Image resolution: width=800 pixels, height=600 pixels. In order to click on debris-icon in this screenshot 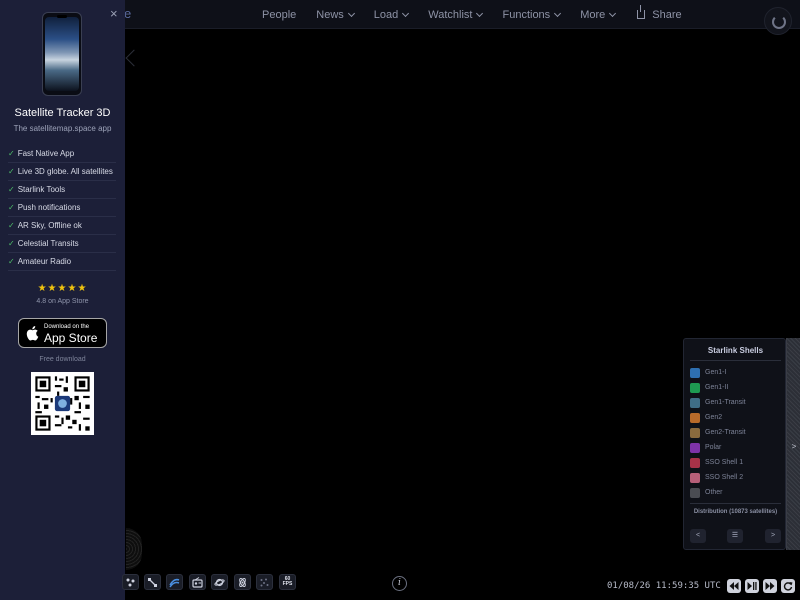, I will do `click(264, 582)`.